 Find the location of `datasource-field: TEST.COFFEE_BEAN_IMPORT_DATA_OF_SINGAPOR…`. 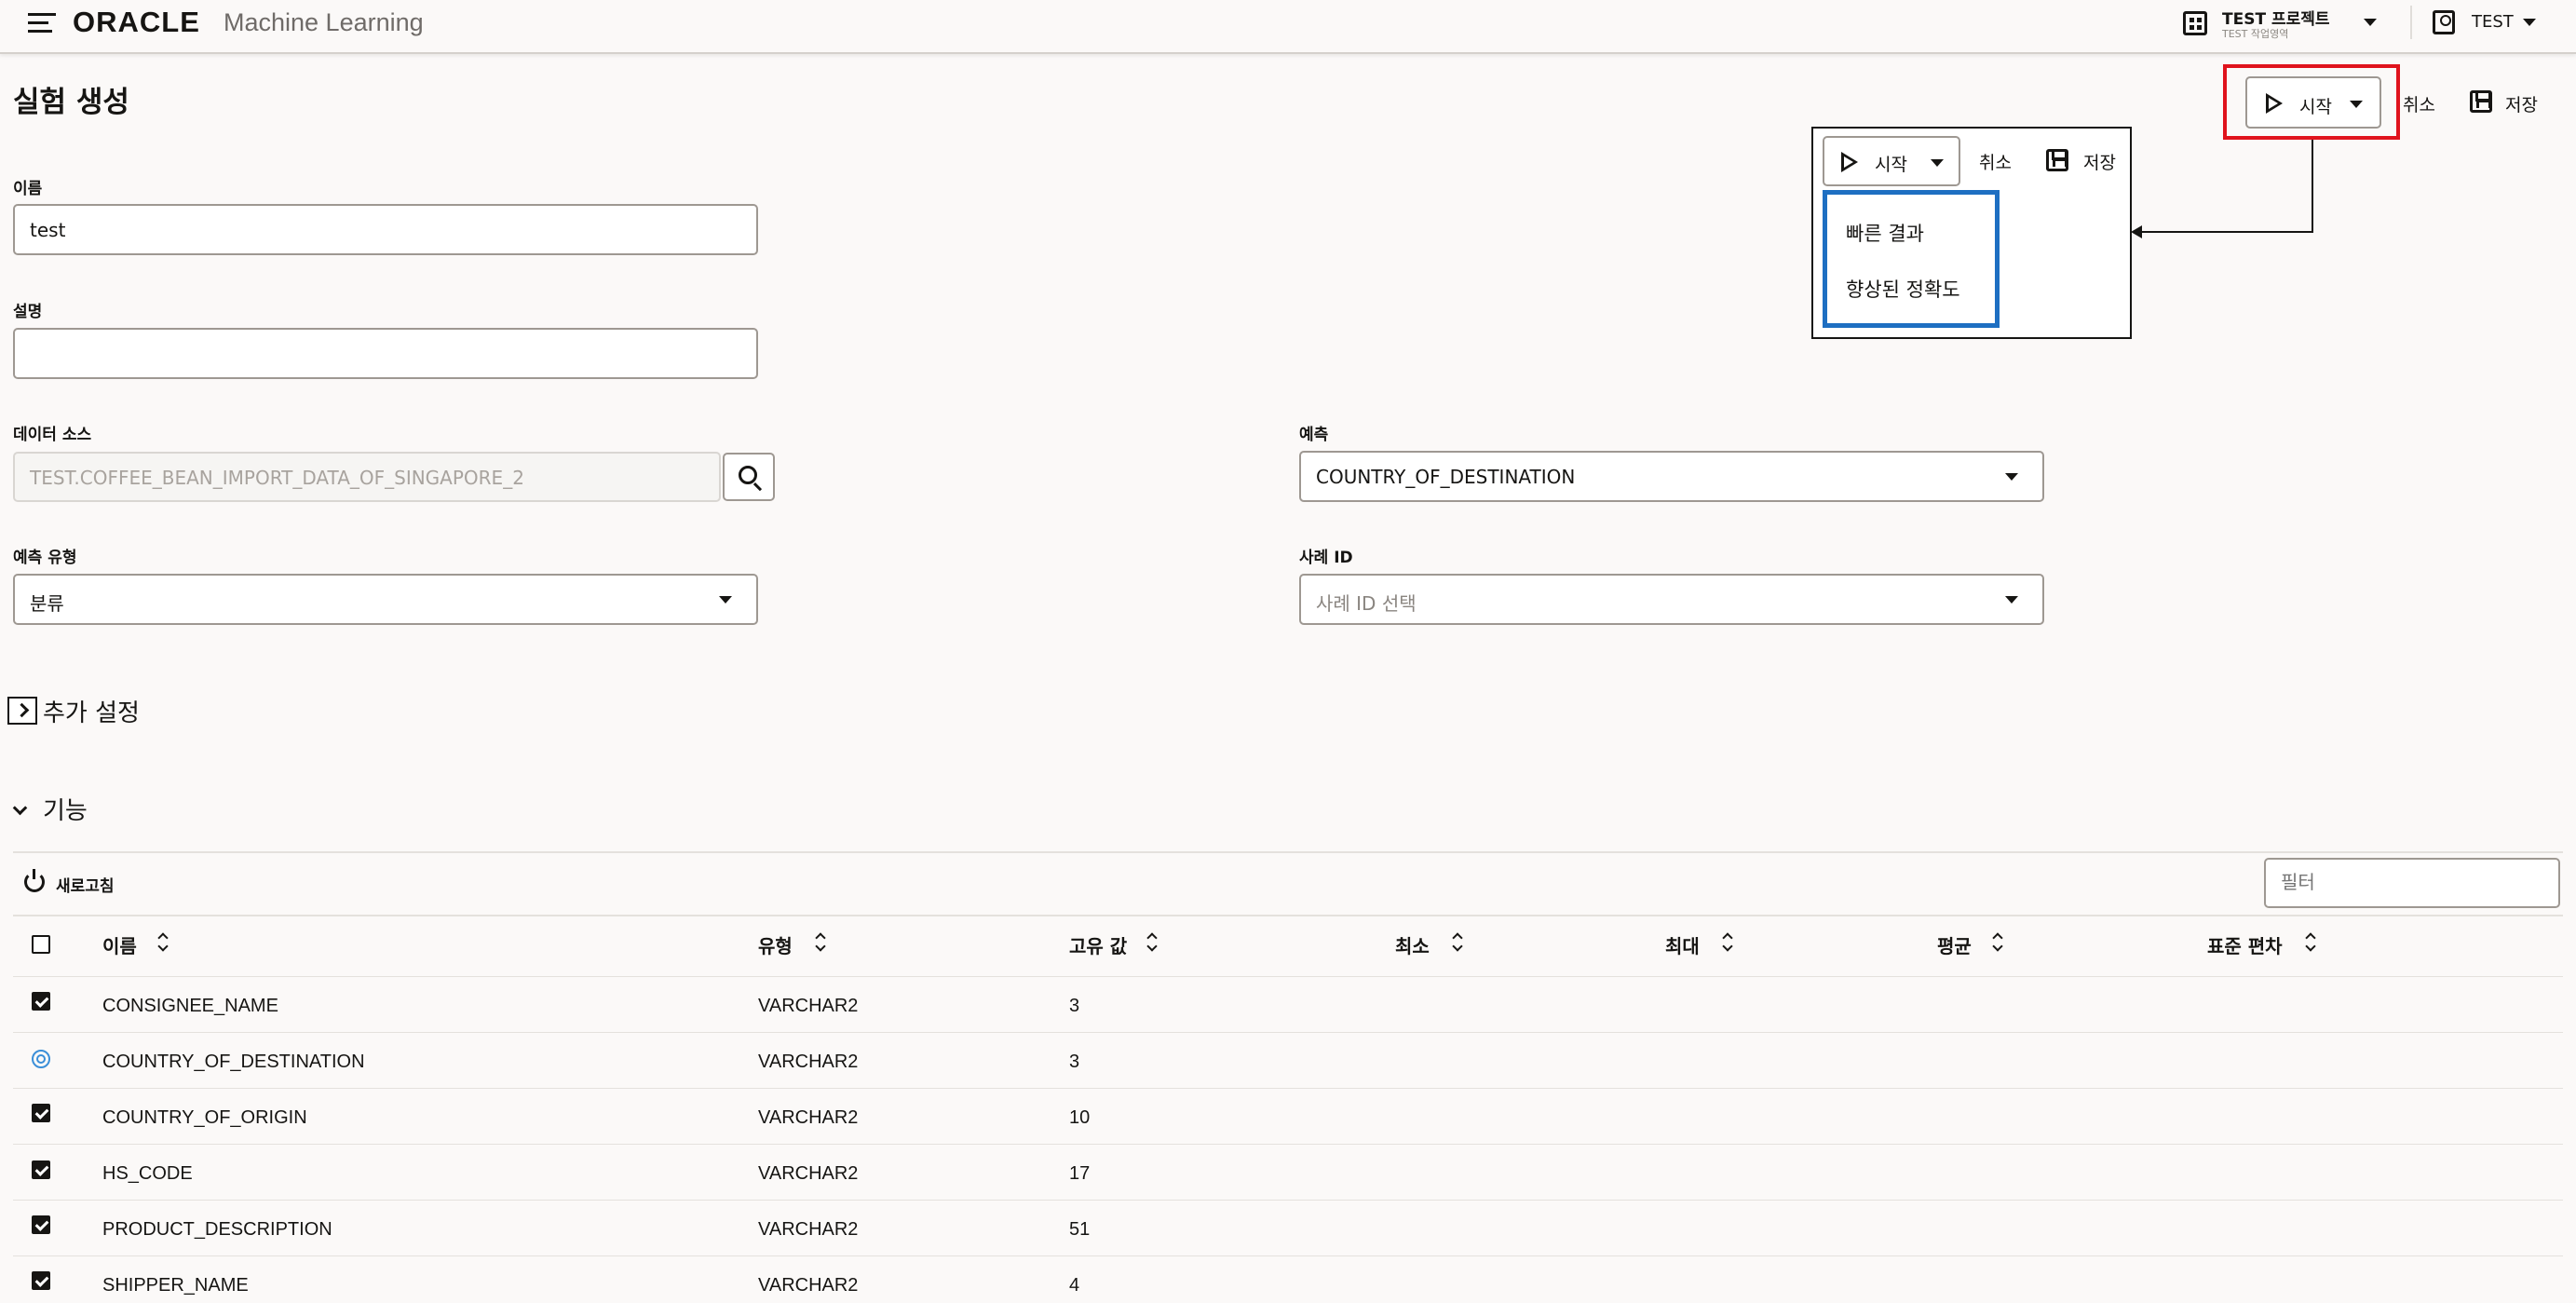

datasource-field: TEST.COFFEE_BEAN_IMPORT_DATA_OF_SINGAPOR… is located at coordinates (367, 477).